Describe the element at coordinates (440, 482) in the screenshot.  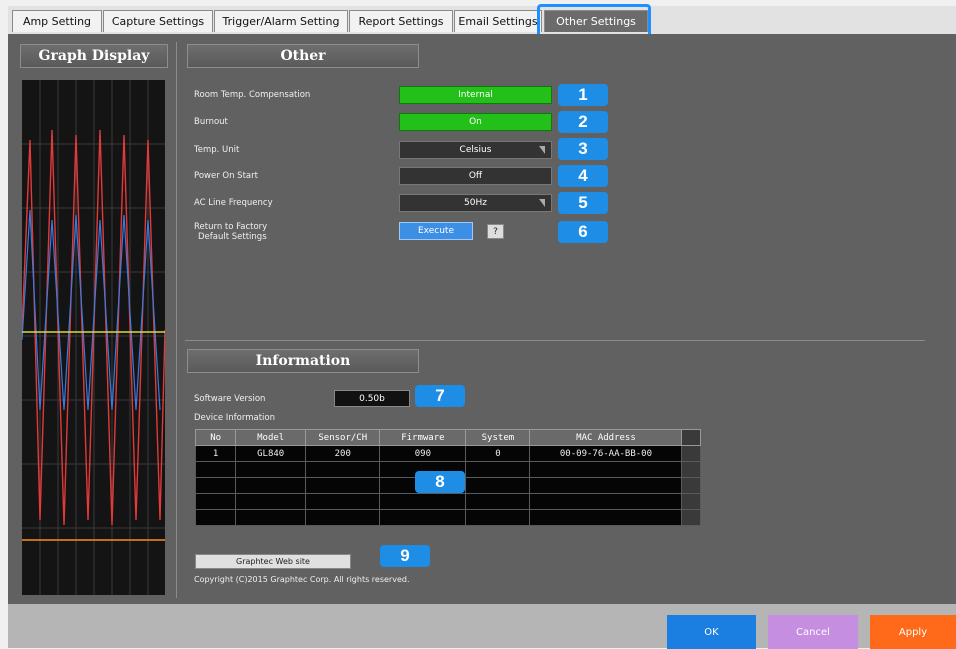
I see `callout-badge-8: 8` at that location.